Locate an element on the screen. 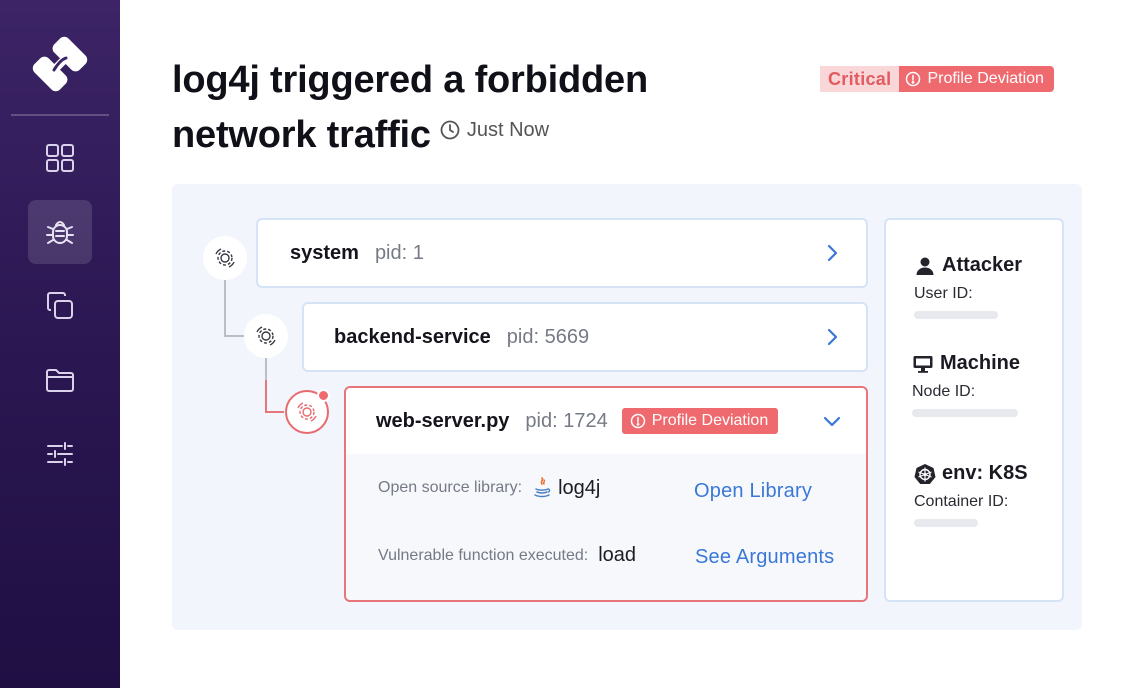 The image size is (1122, 688). function-row: Vulnerable function executed: load is located at coordinates (507, 555).